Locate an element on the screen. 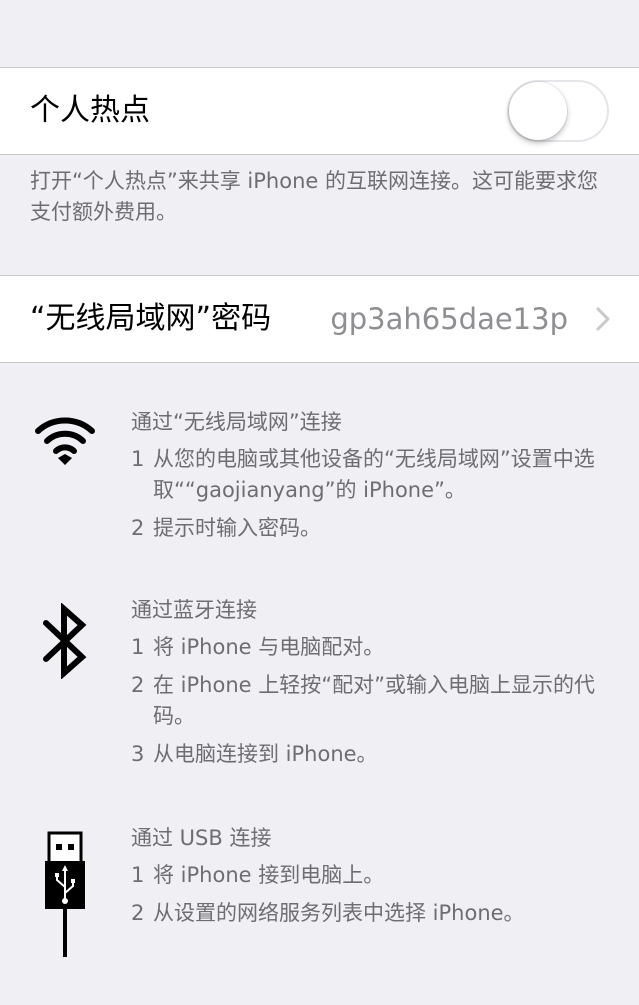 The width and height of the screenshot is (639, 1005). chevron-right-icon is located at coordinates (603, 319).